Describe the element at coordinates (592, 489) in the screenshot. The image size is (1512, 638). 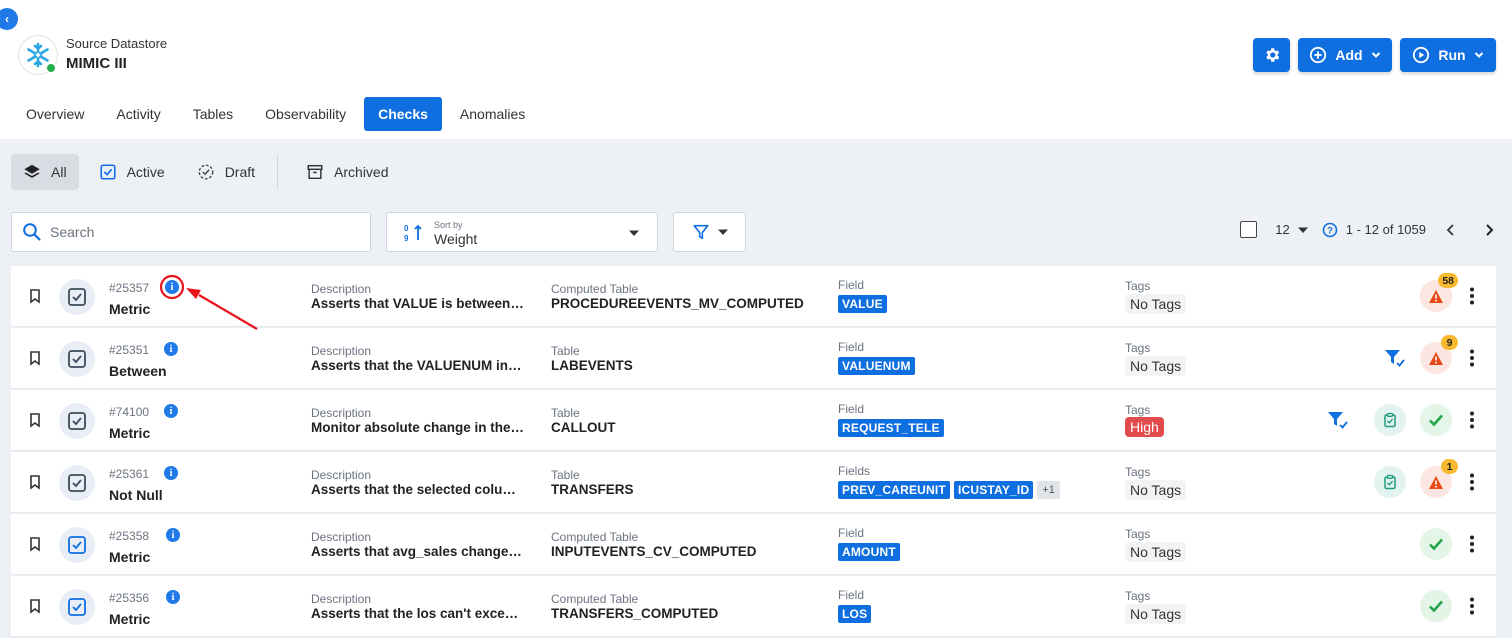
I see `table-name: TRANSFERS` at that location.